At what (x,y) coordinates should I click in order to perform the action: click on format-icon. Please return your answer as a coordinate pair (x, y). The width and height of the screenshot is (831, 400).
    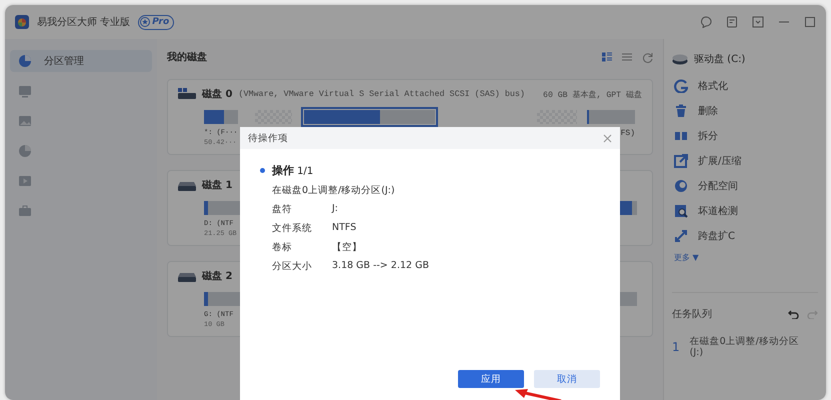
    Looking at the image, I should click on (681, 85).